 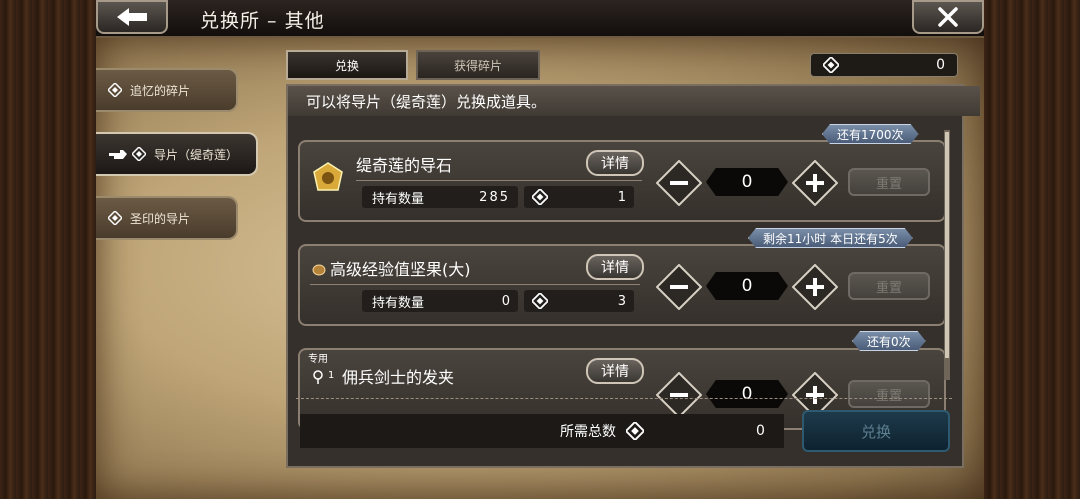 I want to click on hairpin-icon, so click(x=318, y=377).